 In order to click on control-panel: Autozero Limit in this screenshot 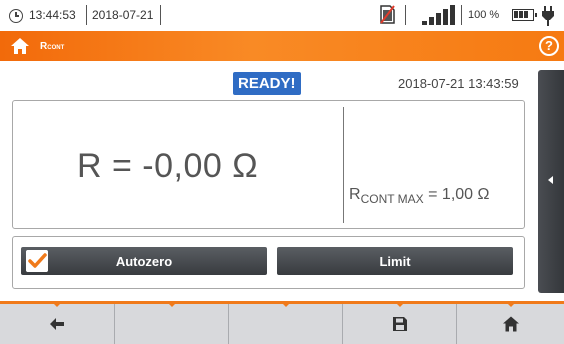, I will do `click(268, 262)`.